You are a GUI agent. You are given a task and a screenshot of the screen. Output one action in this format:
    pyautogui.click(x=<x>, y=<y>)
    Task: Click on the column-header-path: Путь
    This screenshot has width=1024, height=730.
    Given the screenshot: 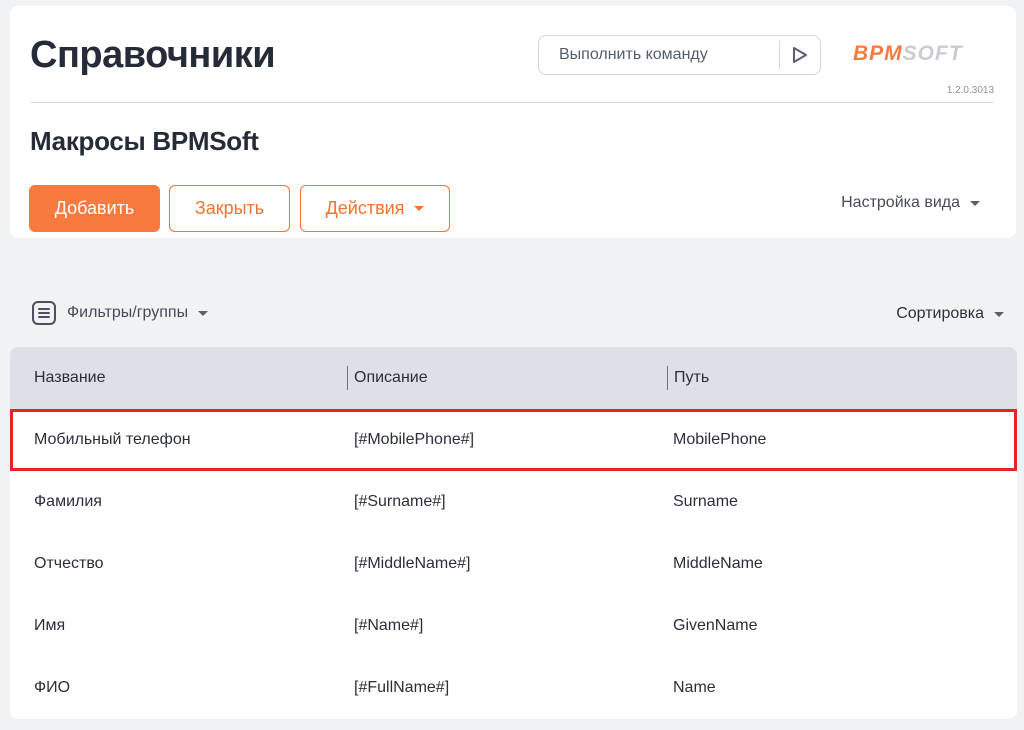 What is the action you would take?
    pyautogui.click(x=688, y=378)
    